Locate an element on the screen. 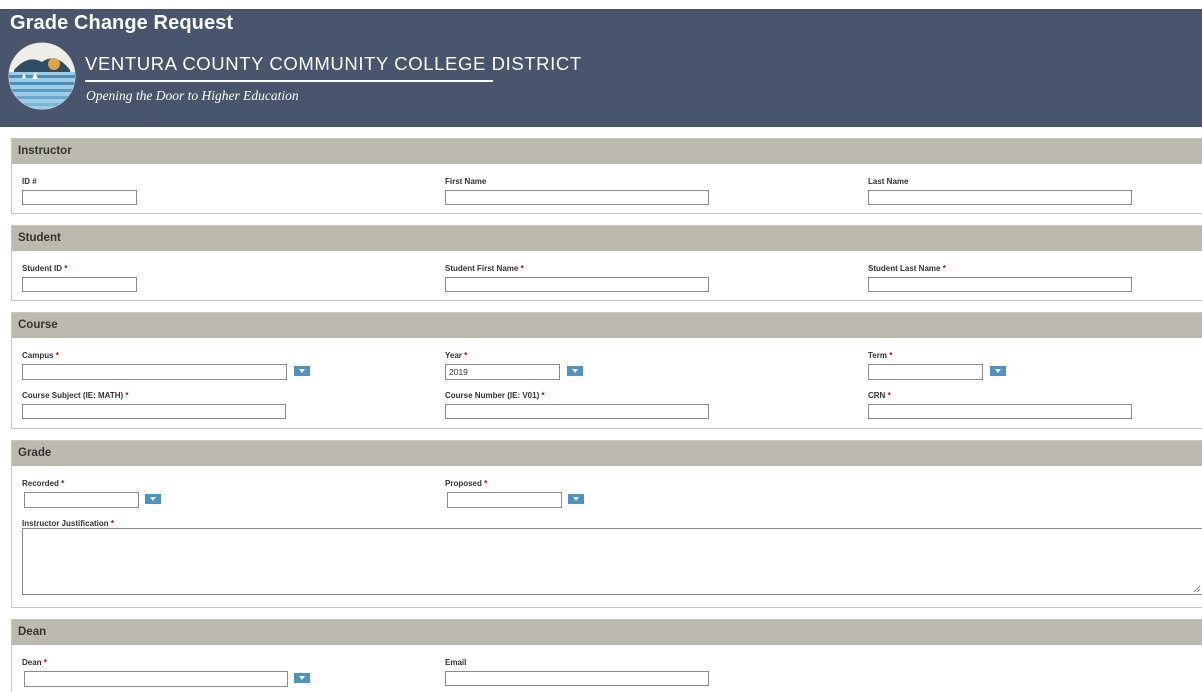 Image resolution: width=1202 pixels, height=692 pixels. student-id-input is located at coordinates (79, 284).